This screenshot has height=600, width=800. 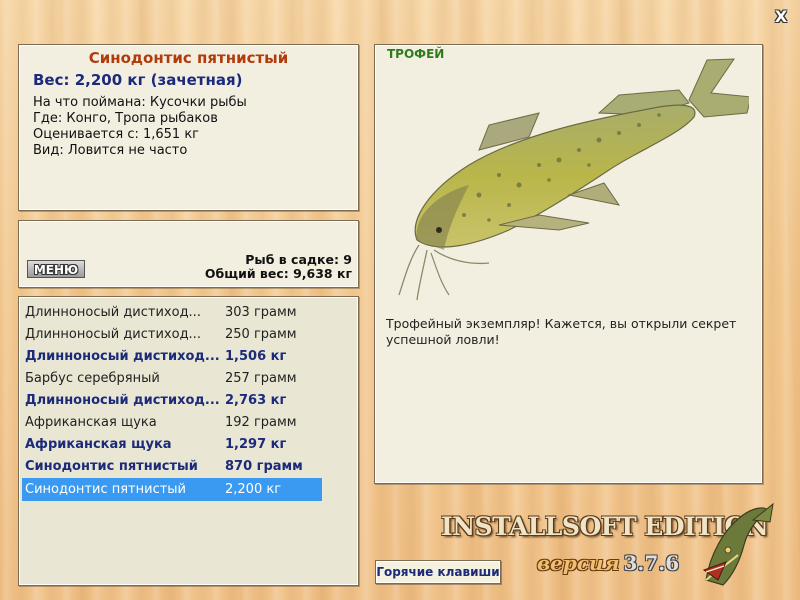 I want to click on close-button: X, so click(x=781, y=17).